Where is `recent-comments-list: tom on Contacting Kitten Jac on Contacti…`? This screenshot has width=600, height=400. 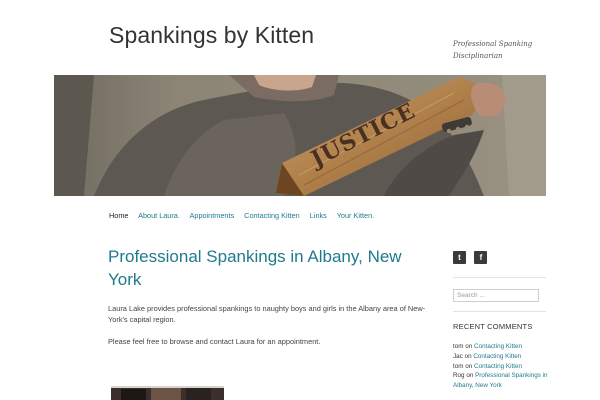
recent-comments-list: tom on Contacting Kitten Jac on Contacti… is located at coordinates (500, 366).